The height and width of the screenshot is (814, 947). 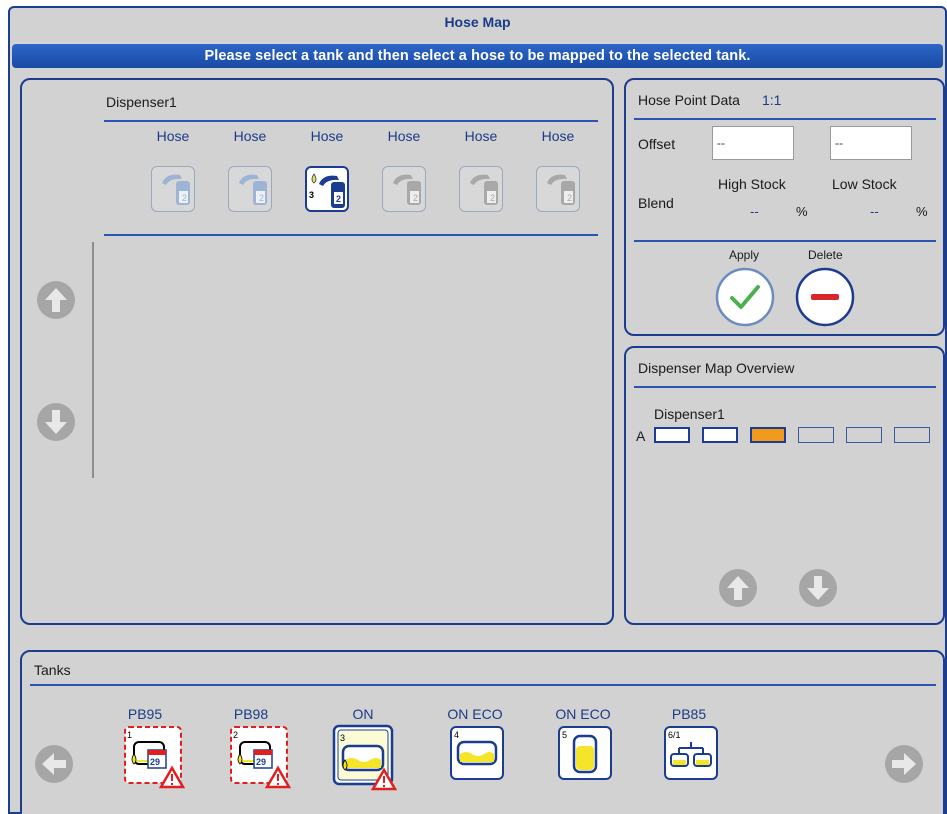 I want to click on tank-button-5: 5, so click(x=586, y=755).